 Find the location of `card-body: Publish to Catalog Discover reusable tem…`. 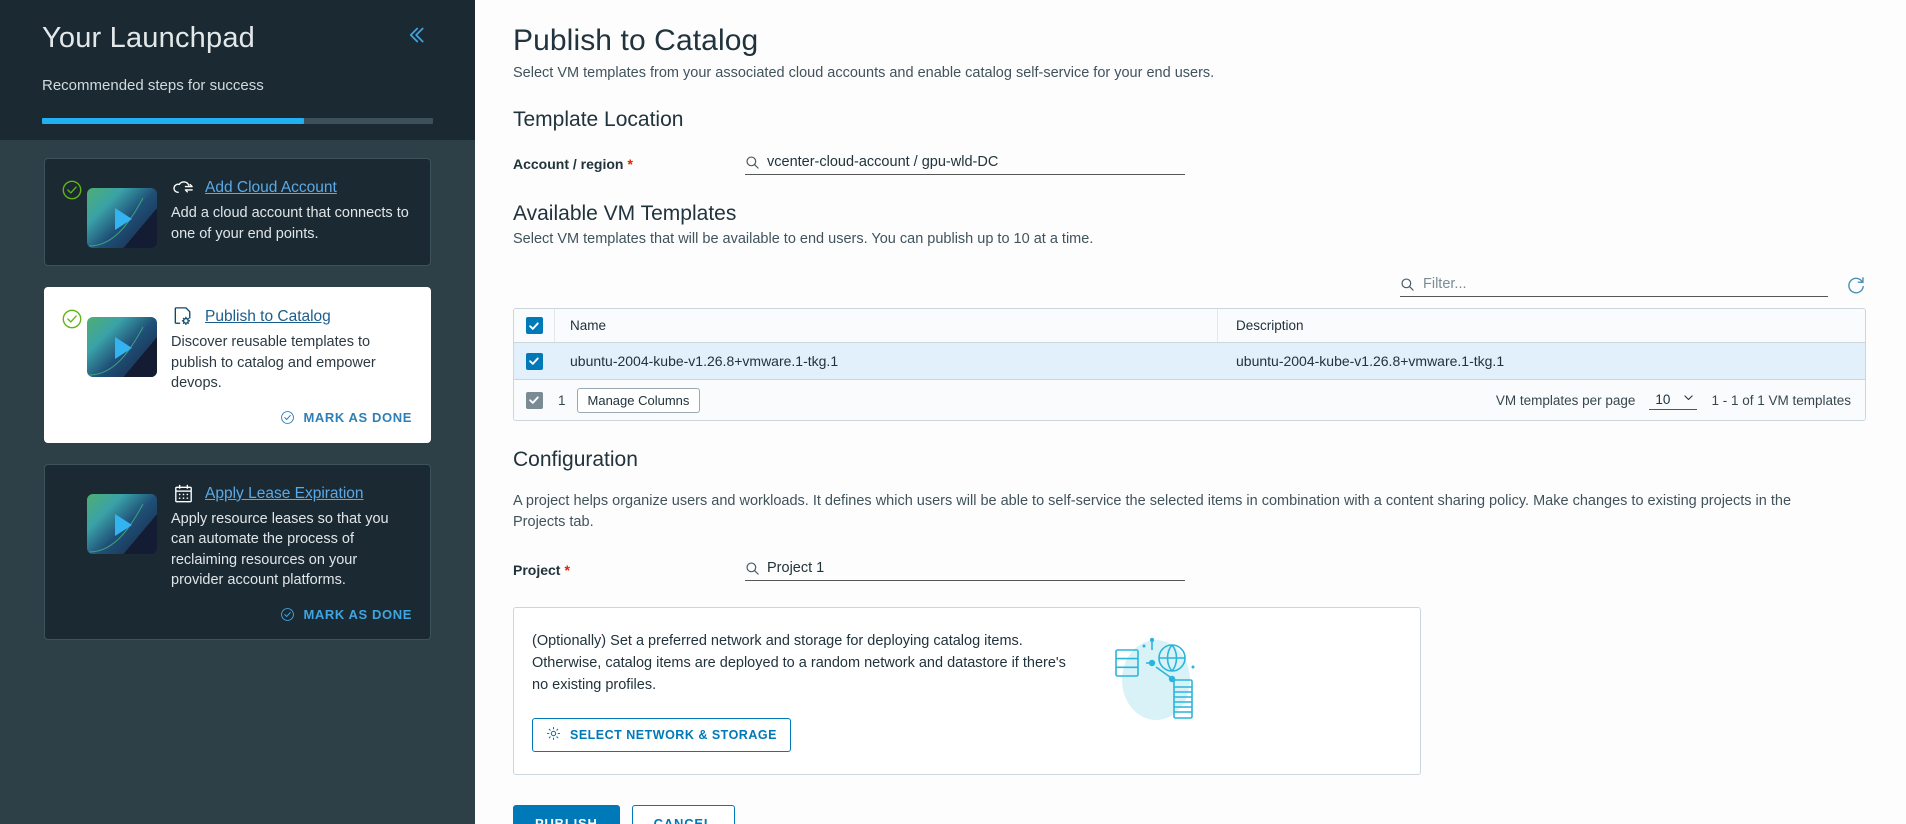

card-body: Publish to Catalog Discover reusable tem… is located at coordinates (291, 365).